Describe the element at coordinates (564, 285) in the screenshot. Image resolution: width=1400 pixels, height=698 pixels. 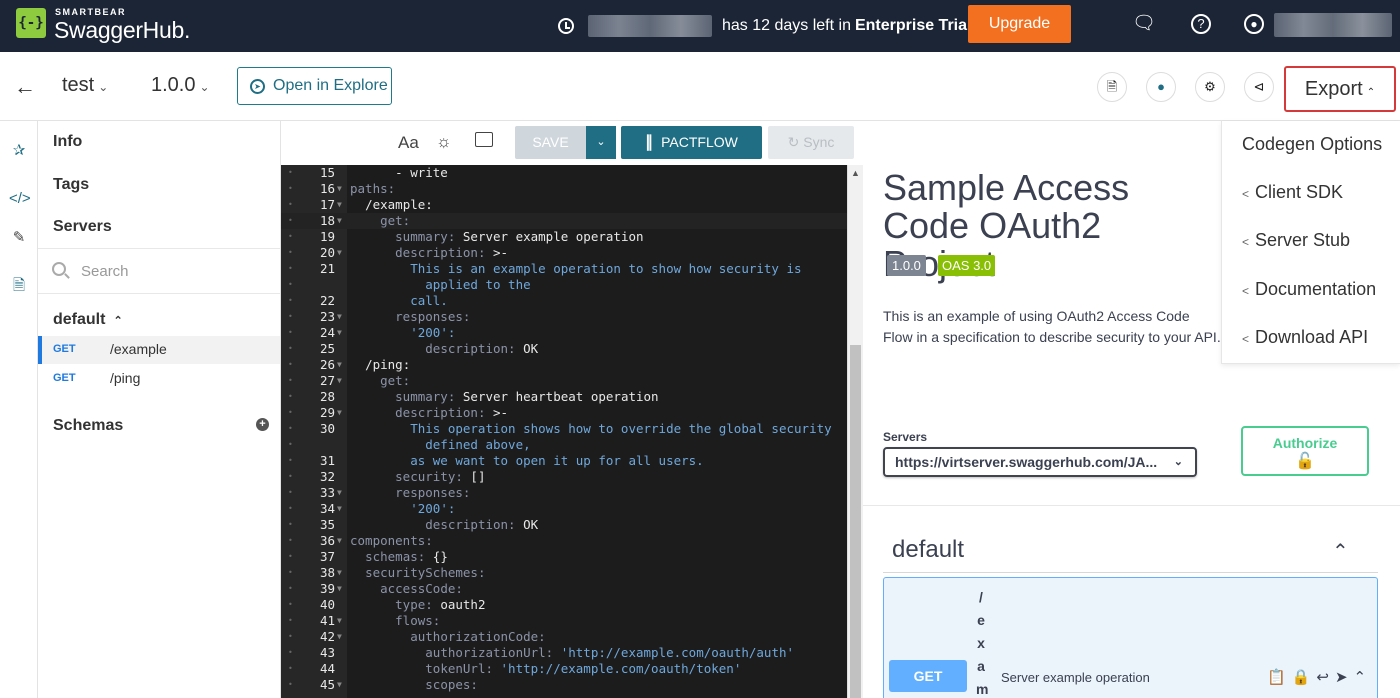
I see `code-line: • applied to the` at that location.